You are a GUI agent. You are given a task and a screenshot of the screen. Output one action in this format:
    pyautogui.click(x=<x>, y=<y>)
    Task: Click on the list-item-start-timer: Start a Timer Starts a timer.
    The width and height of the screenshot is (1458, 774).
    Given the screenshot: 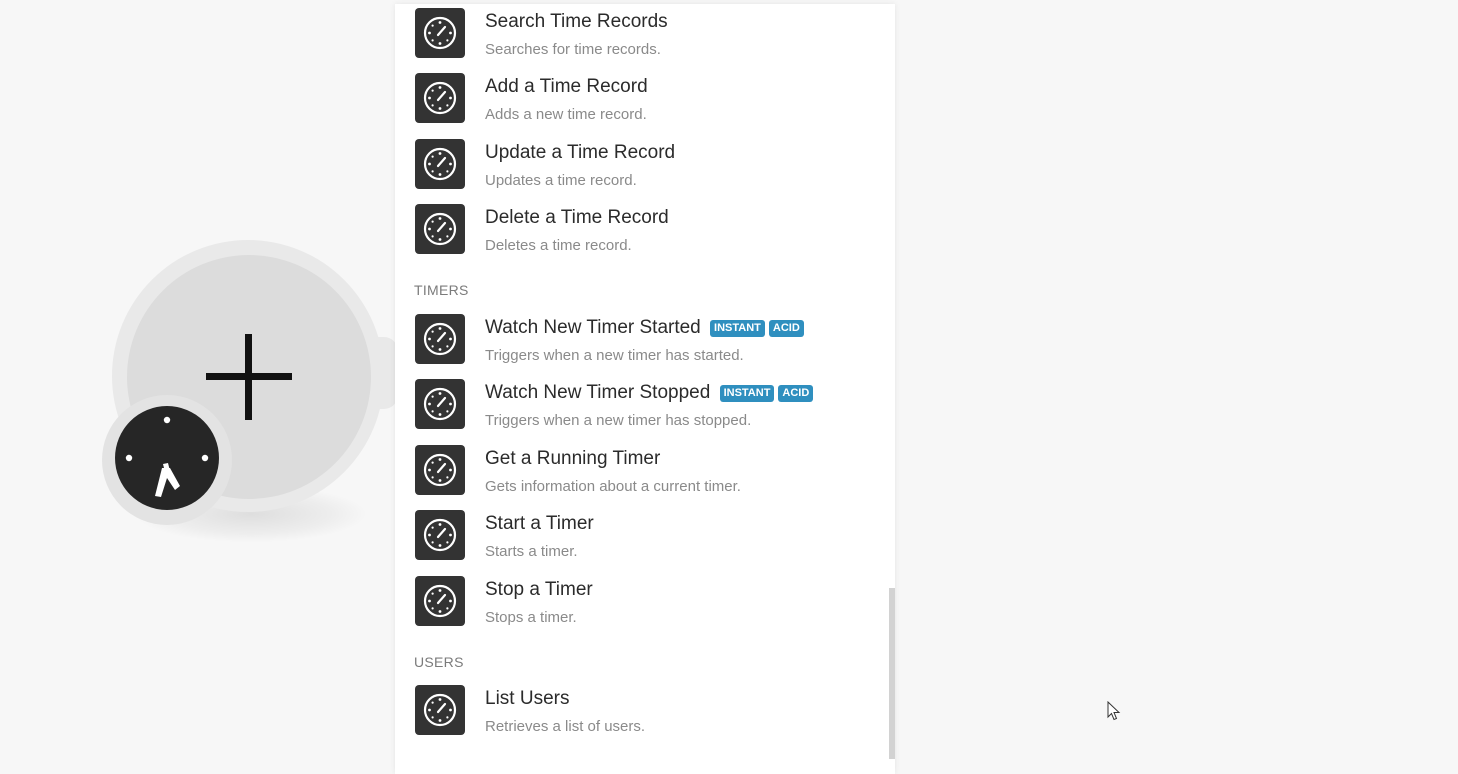 What is the action you would take?
    pyautogui.click(x=650, y=539)
    